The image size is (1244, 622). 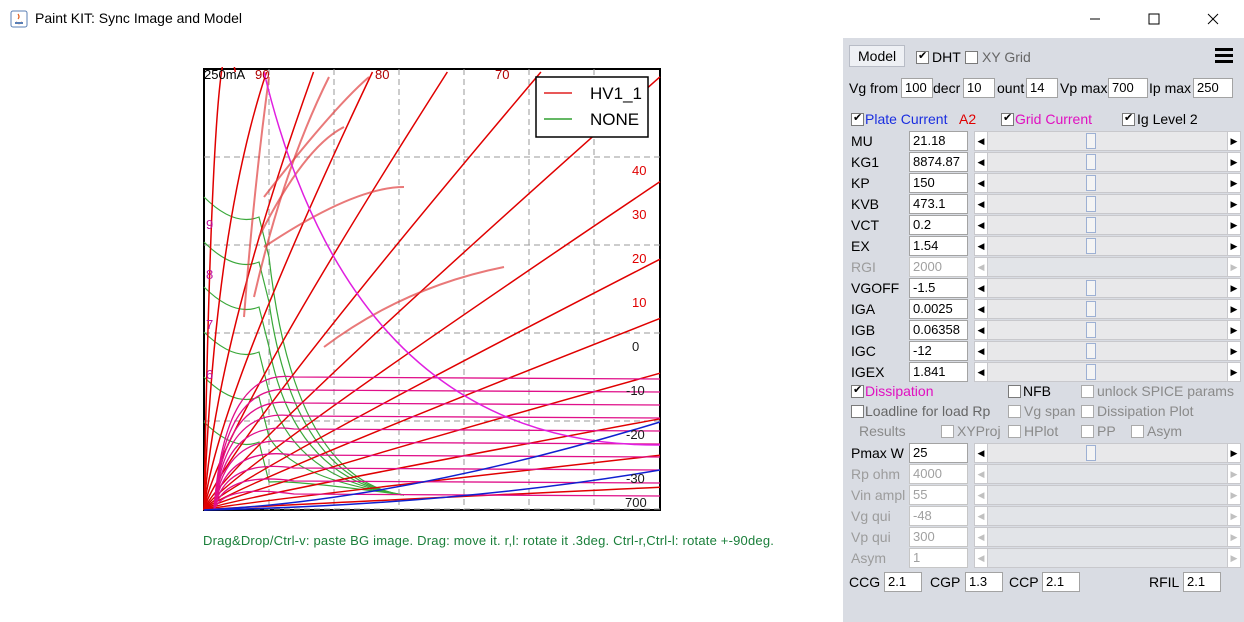 What do you see at coordinates (1137, 431) in the screenshot?
I see `asym-checkbox` at bounding box center [1137, 431].